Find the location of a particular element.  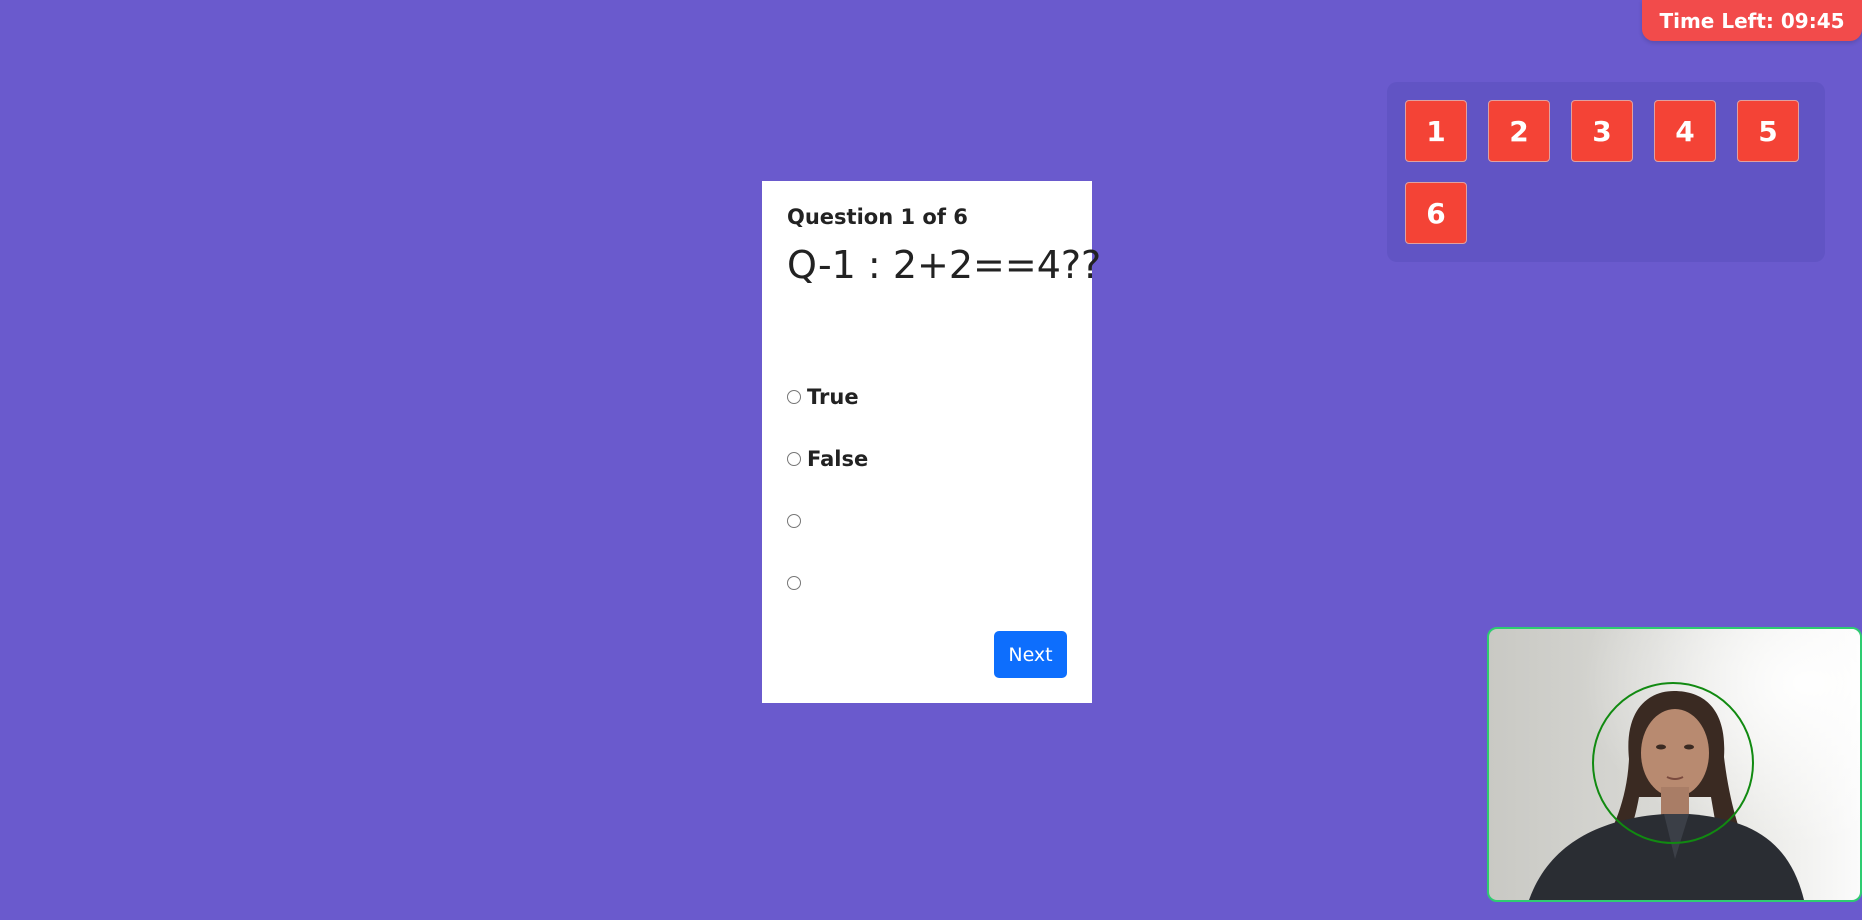

option-4-radio is located at coordinates (794, 583).